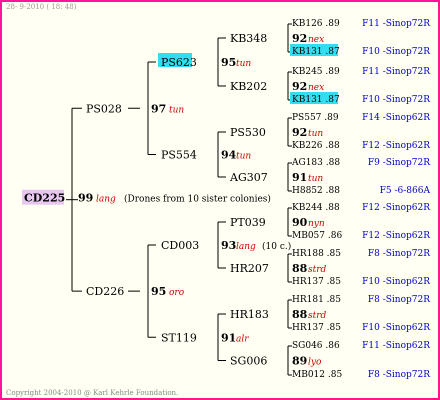 The image size is (440, 400). What do you see at coordinates (248, 132) in the screenshot?
I see `gen3-name: PS530` at bounding box center [248, 132].